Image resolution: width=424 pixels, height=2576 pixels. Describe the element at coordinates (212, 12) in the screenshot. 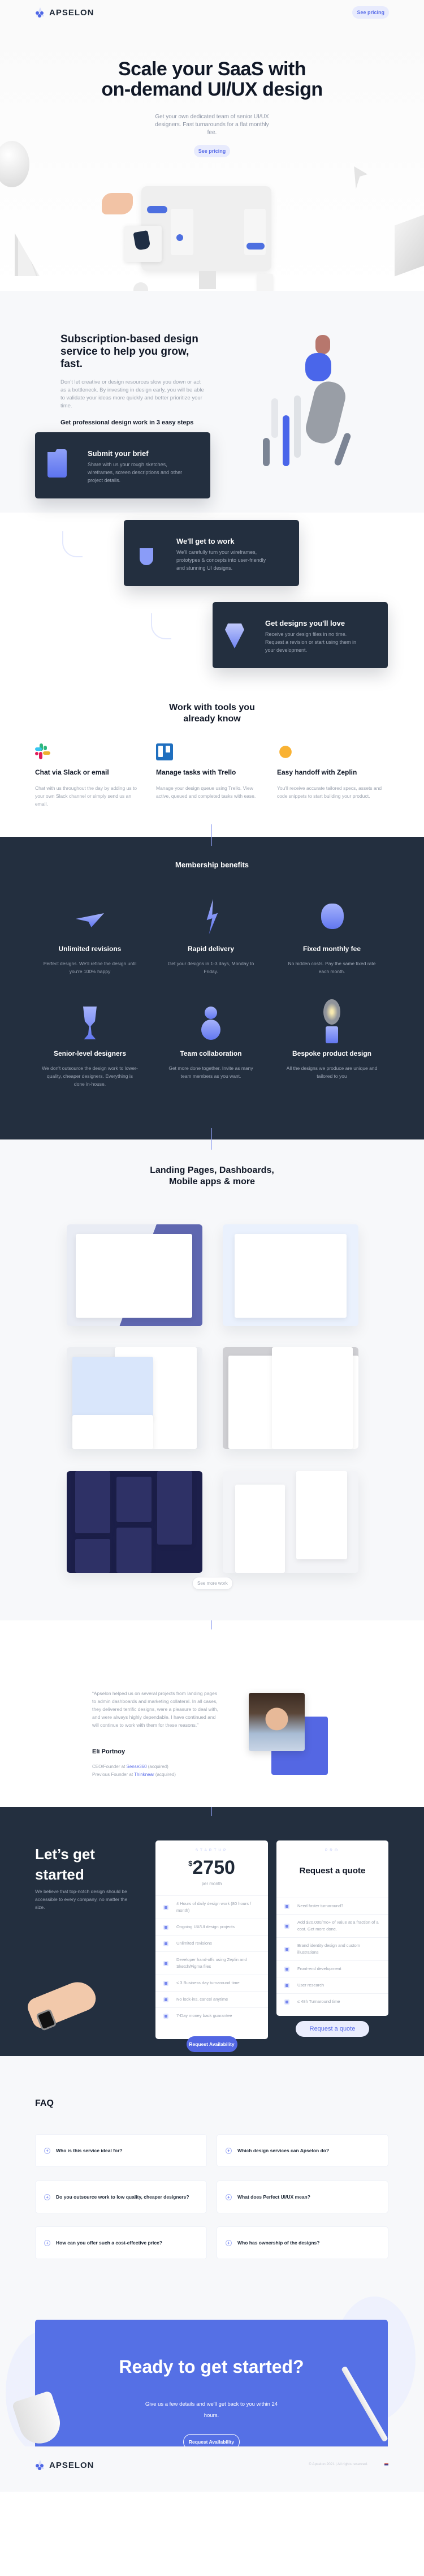

I see `top-nav: APSELON See pricing` at that location.